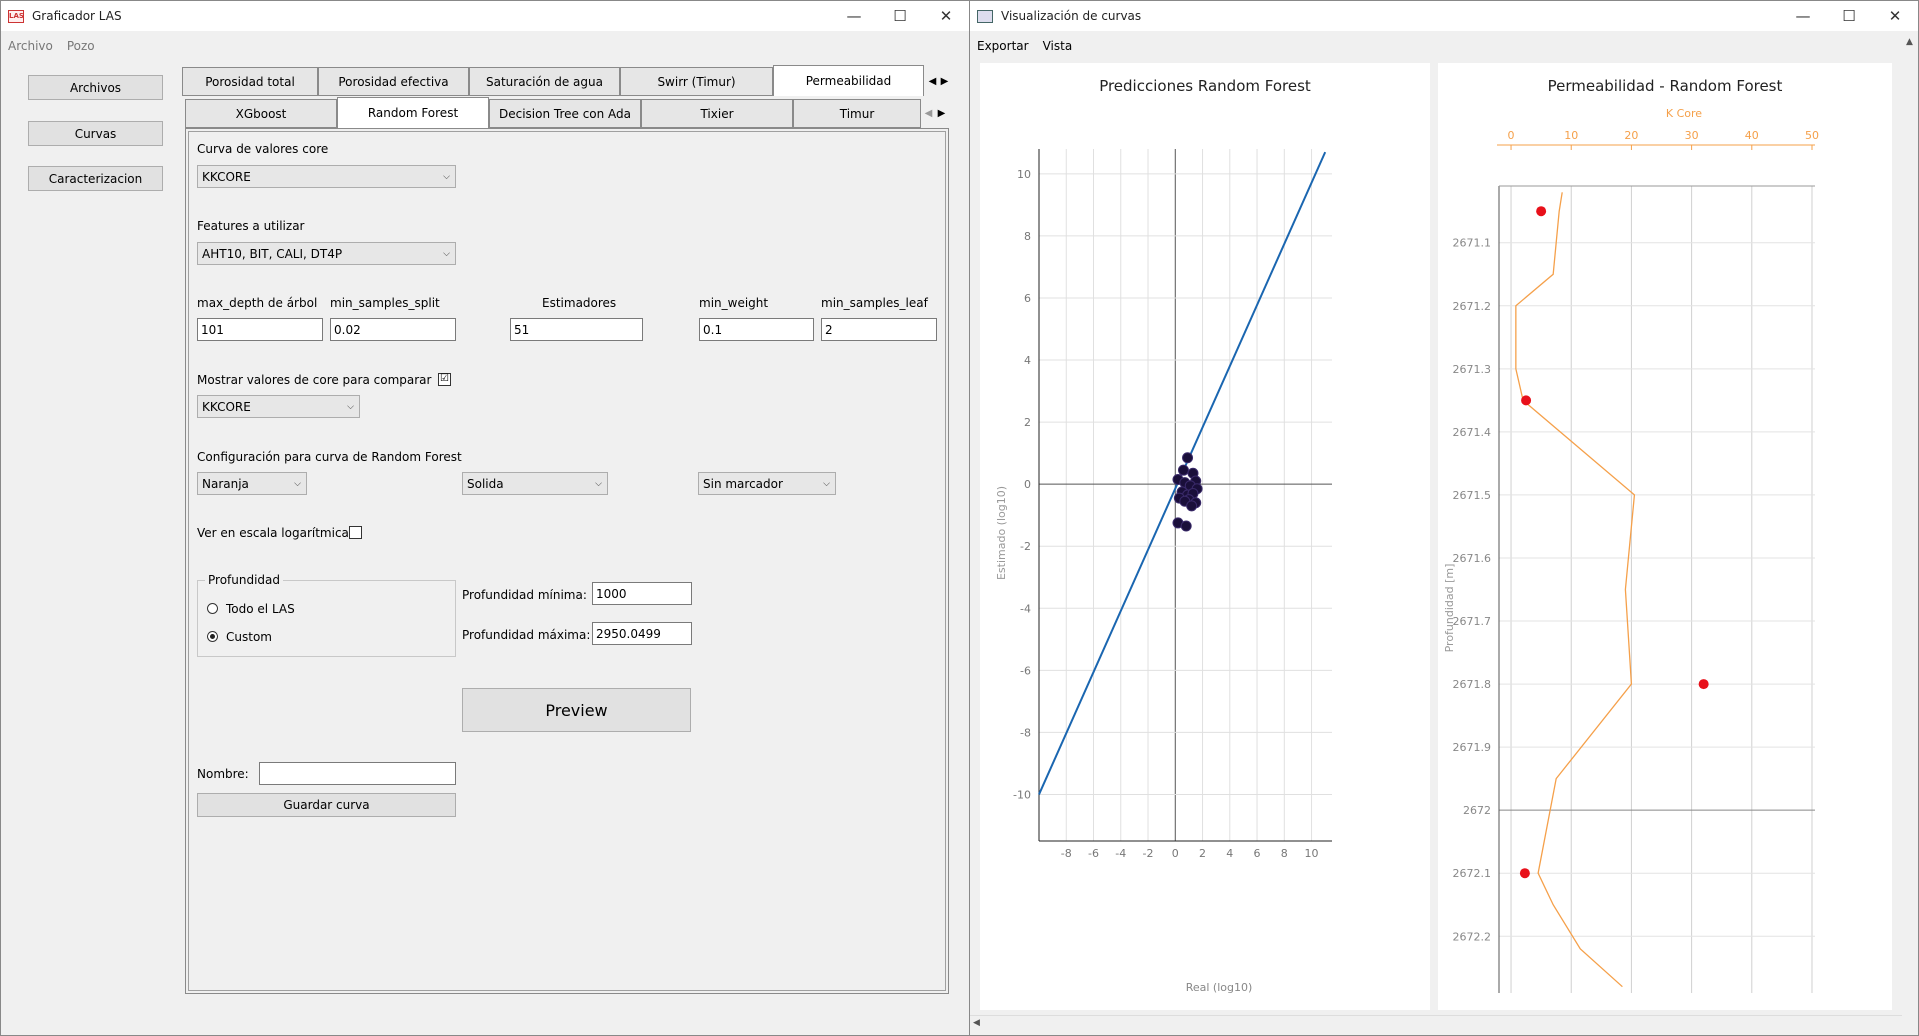 This screenshot has height=1036, width=1919. Describe the element at coordinates (212, 608) in the screenshot. I see `depth-all-radio` at that location.